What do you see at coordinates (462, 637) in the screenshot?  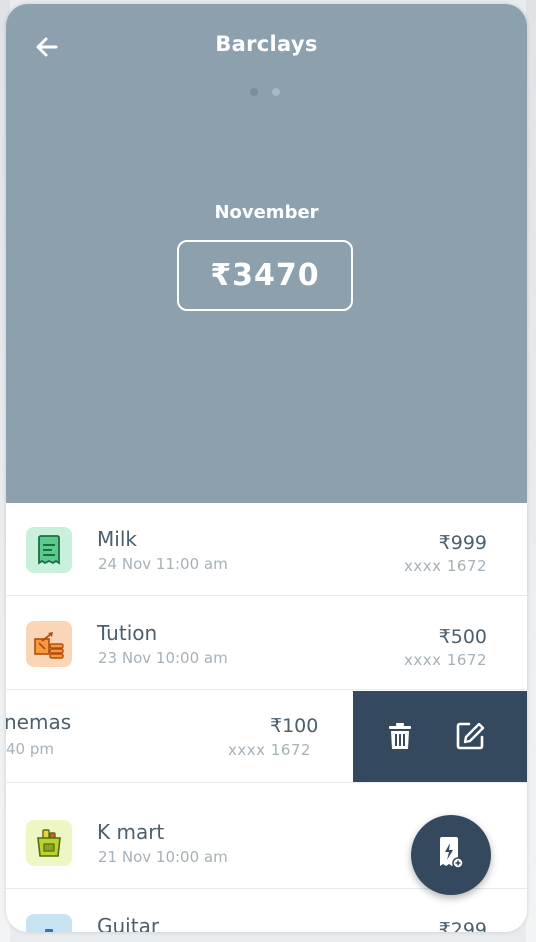 I see `transaction-amount: ₹500` at bounding box center [462, 637].